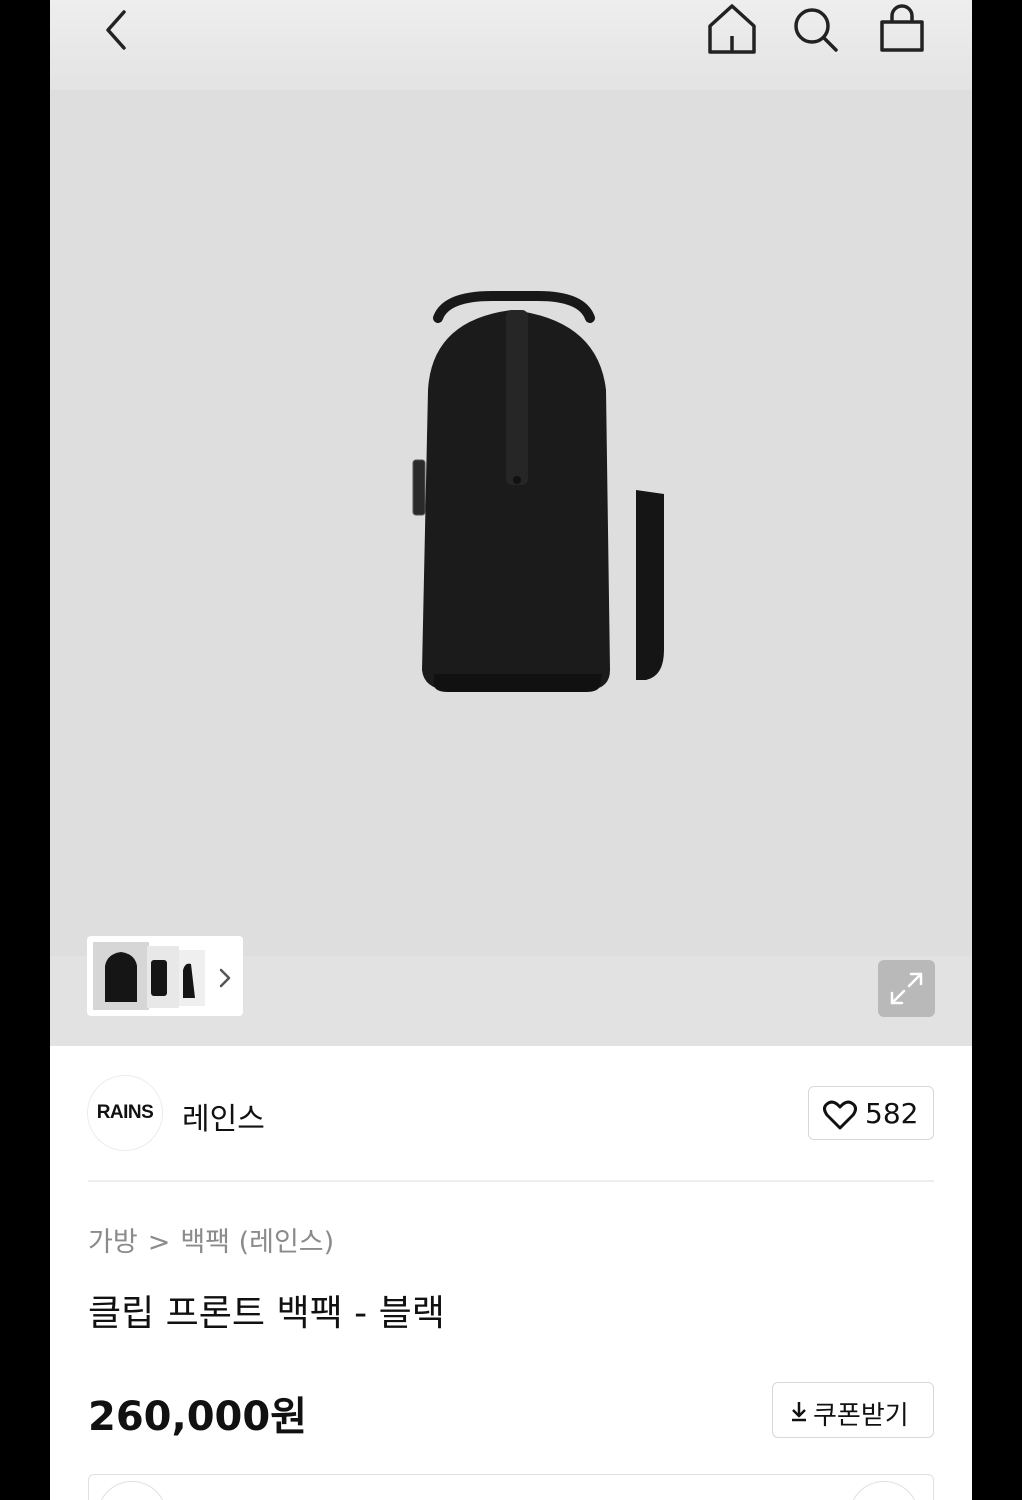  Describe the element at coordinates (257, 1242) in the screenshot. I see `breadcrumb-subcategory: 백팩 (레인스)` at that location.